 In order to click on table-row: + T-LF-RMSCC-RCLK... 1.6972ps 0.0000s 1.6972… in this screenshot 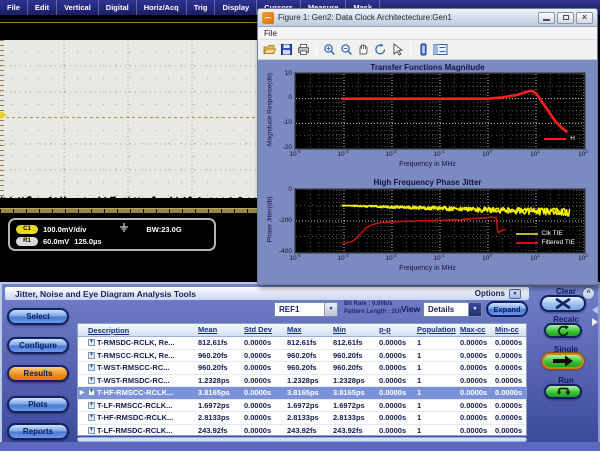, I will do `click(302, 405)`.